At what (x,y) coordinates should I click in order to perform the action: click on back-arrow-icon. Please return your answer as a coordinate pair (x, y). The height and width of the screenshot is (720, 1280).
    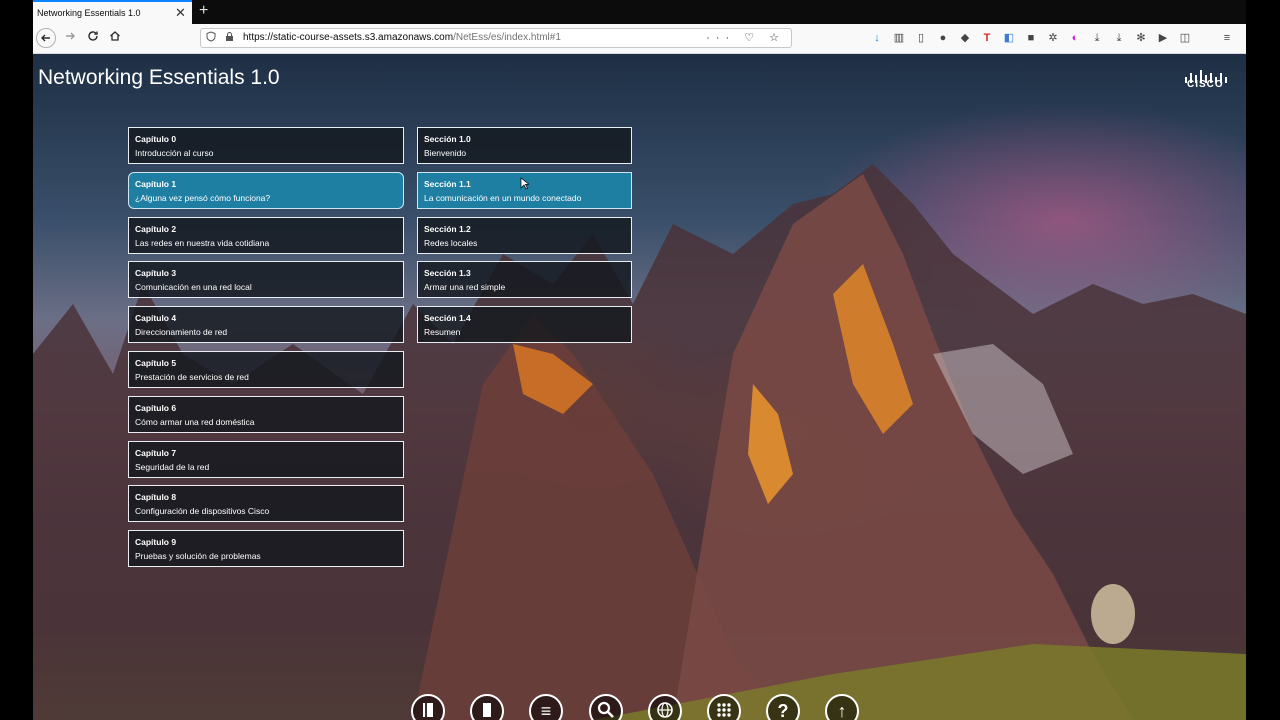
    Looking at the image, I should click on (45, 38).